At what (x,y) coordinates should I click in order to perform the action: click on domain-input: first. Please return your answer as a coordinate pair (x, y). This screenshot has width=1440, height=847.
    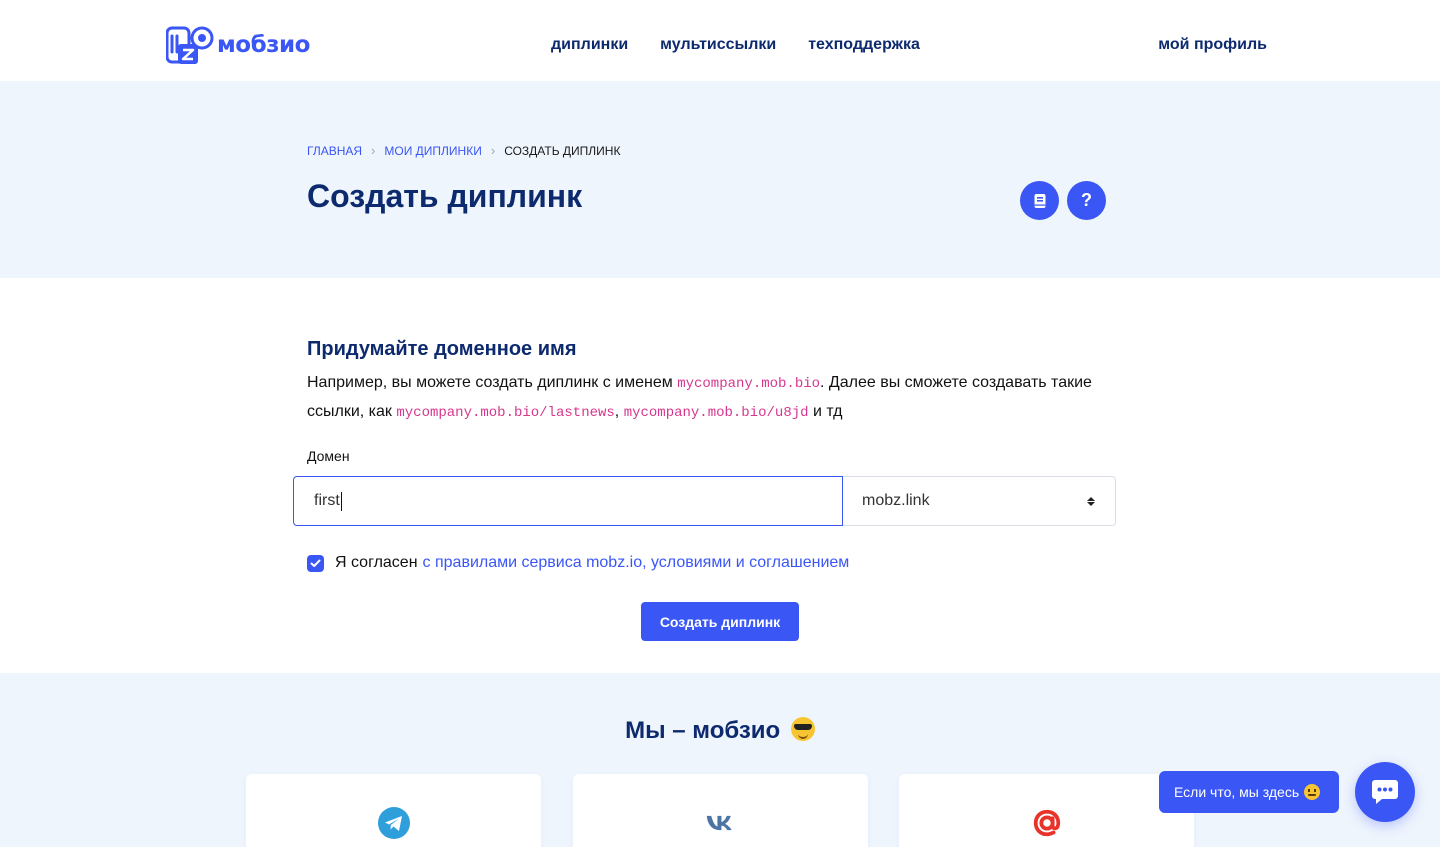
    Looking at the image, I should click on (568, 501).